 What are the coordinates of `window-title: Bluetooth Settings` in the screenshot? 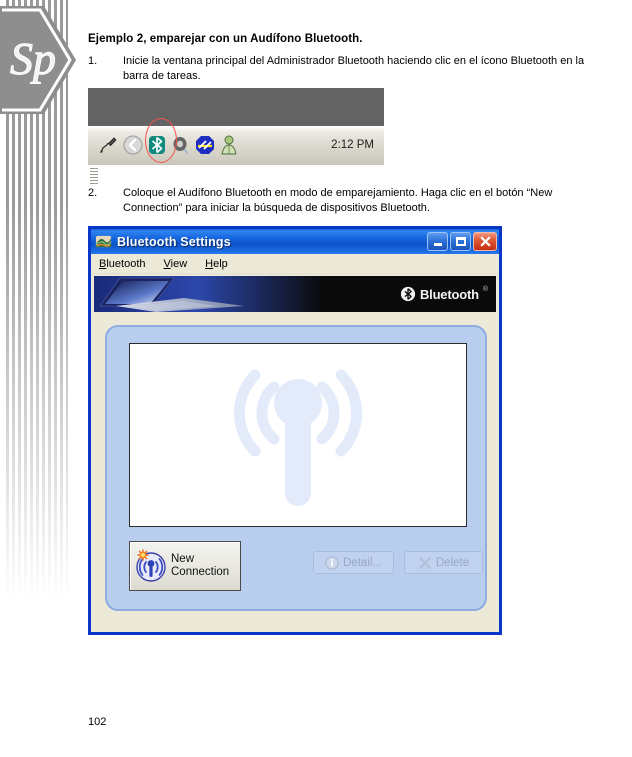 It's located at (174, 241).